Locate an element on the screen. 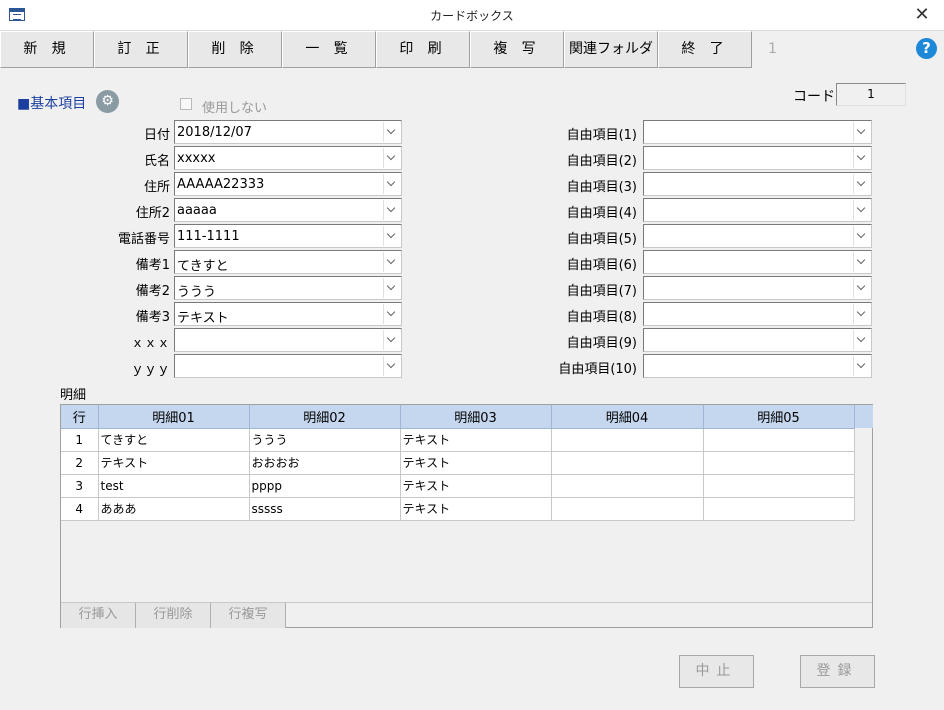  table-cell: sssss is located at coordinates (325, 509).